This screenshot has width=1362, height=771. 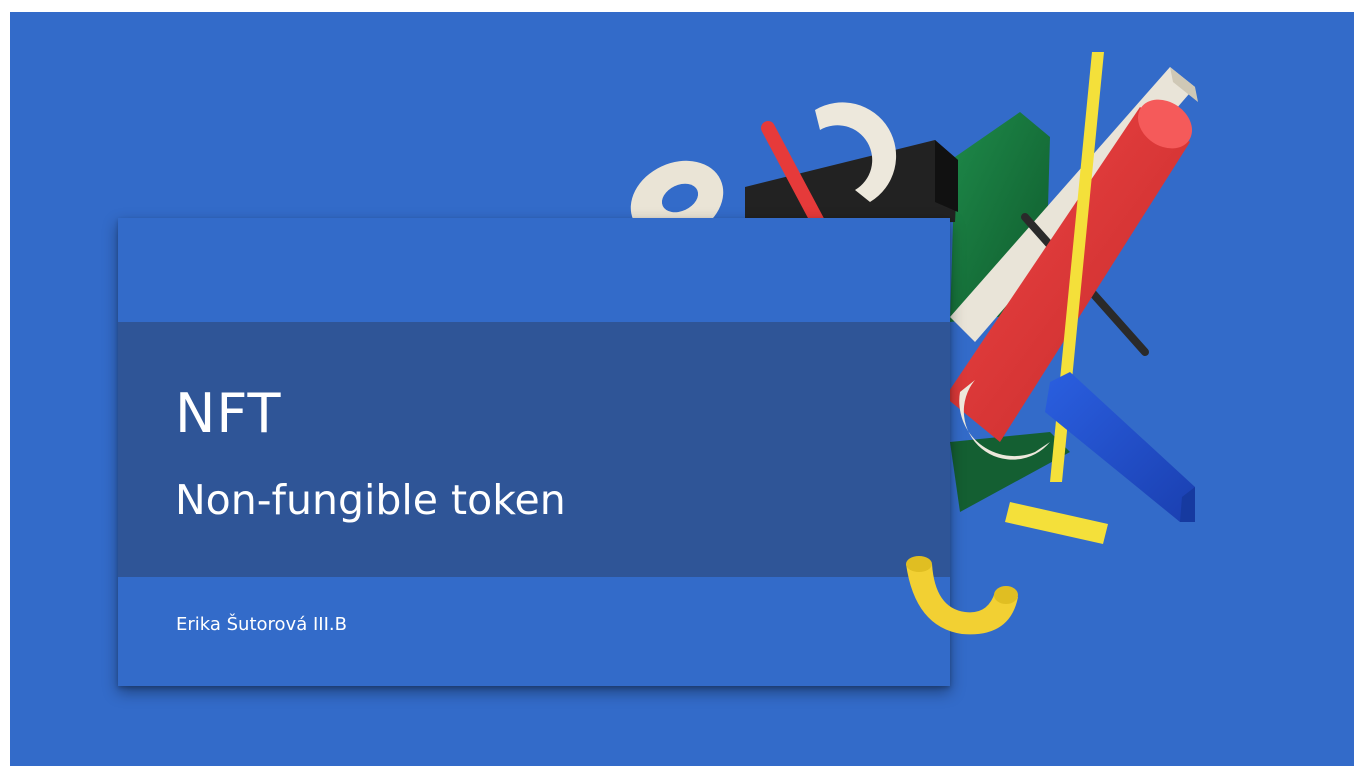 What do you see at coordinates (1120, 447) in the screenshot?
I see `blue-bar` at bounding box center [1120, 447].